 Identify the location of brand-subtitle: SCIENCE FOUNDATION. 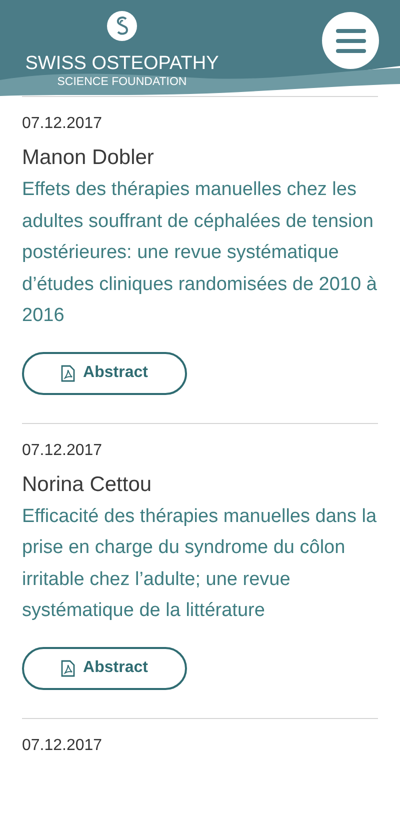
(122, 82).